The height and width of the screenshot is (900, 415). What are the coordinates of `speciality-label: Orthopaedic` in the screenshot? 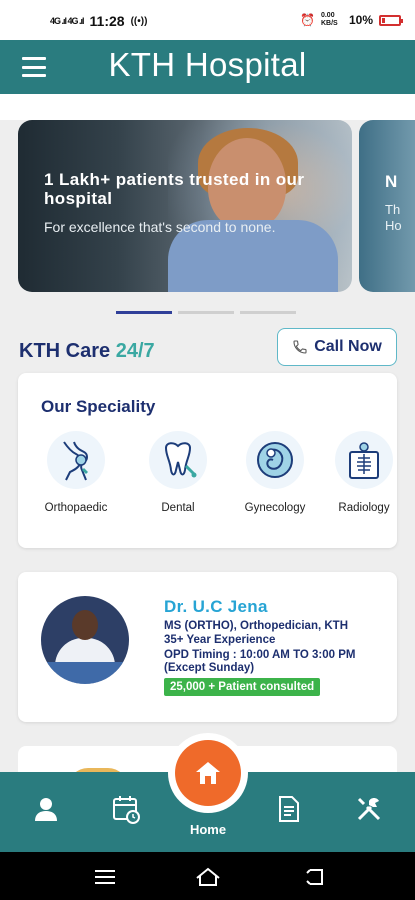 It's located at (76, 508).